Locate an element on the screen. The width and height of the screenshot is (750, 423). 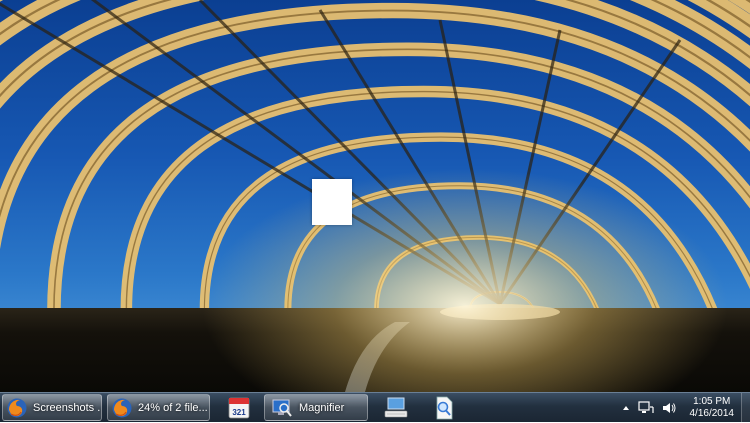
computer-keyboard-icon is located at coordinates (396, 407).